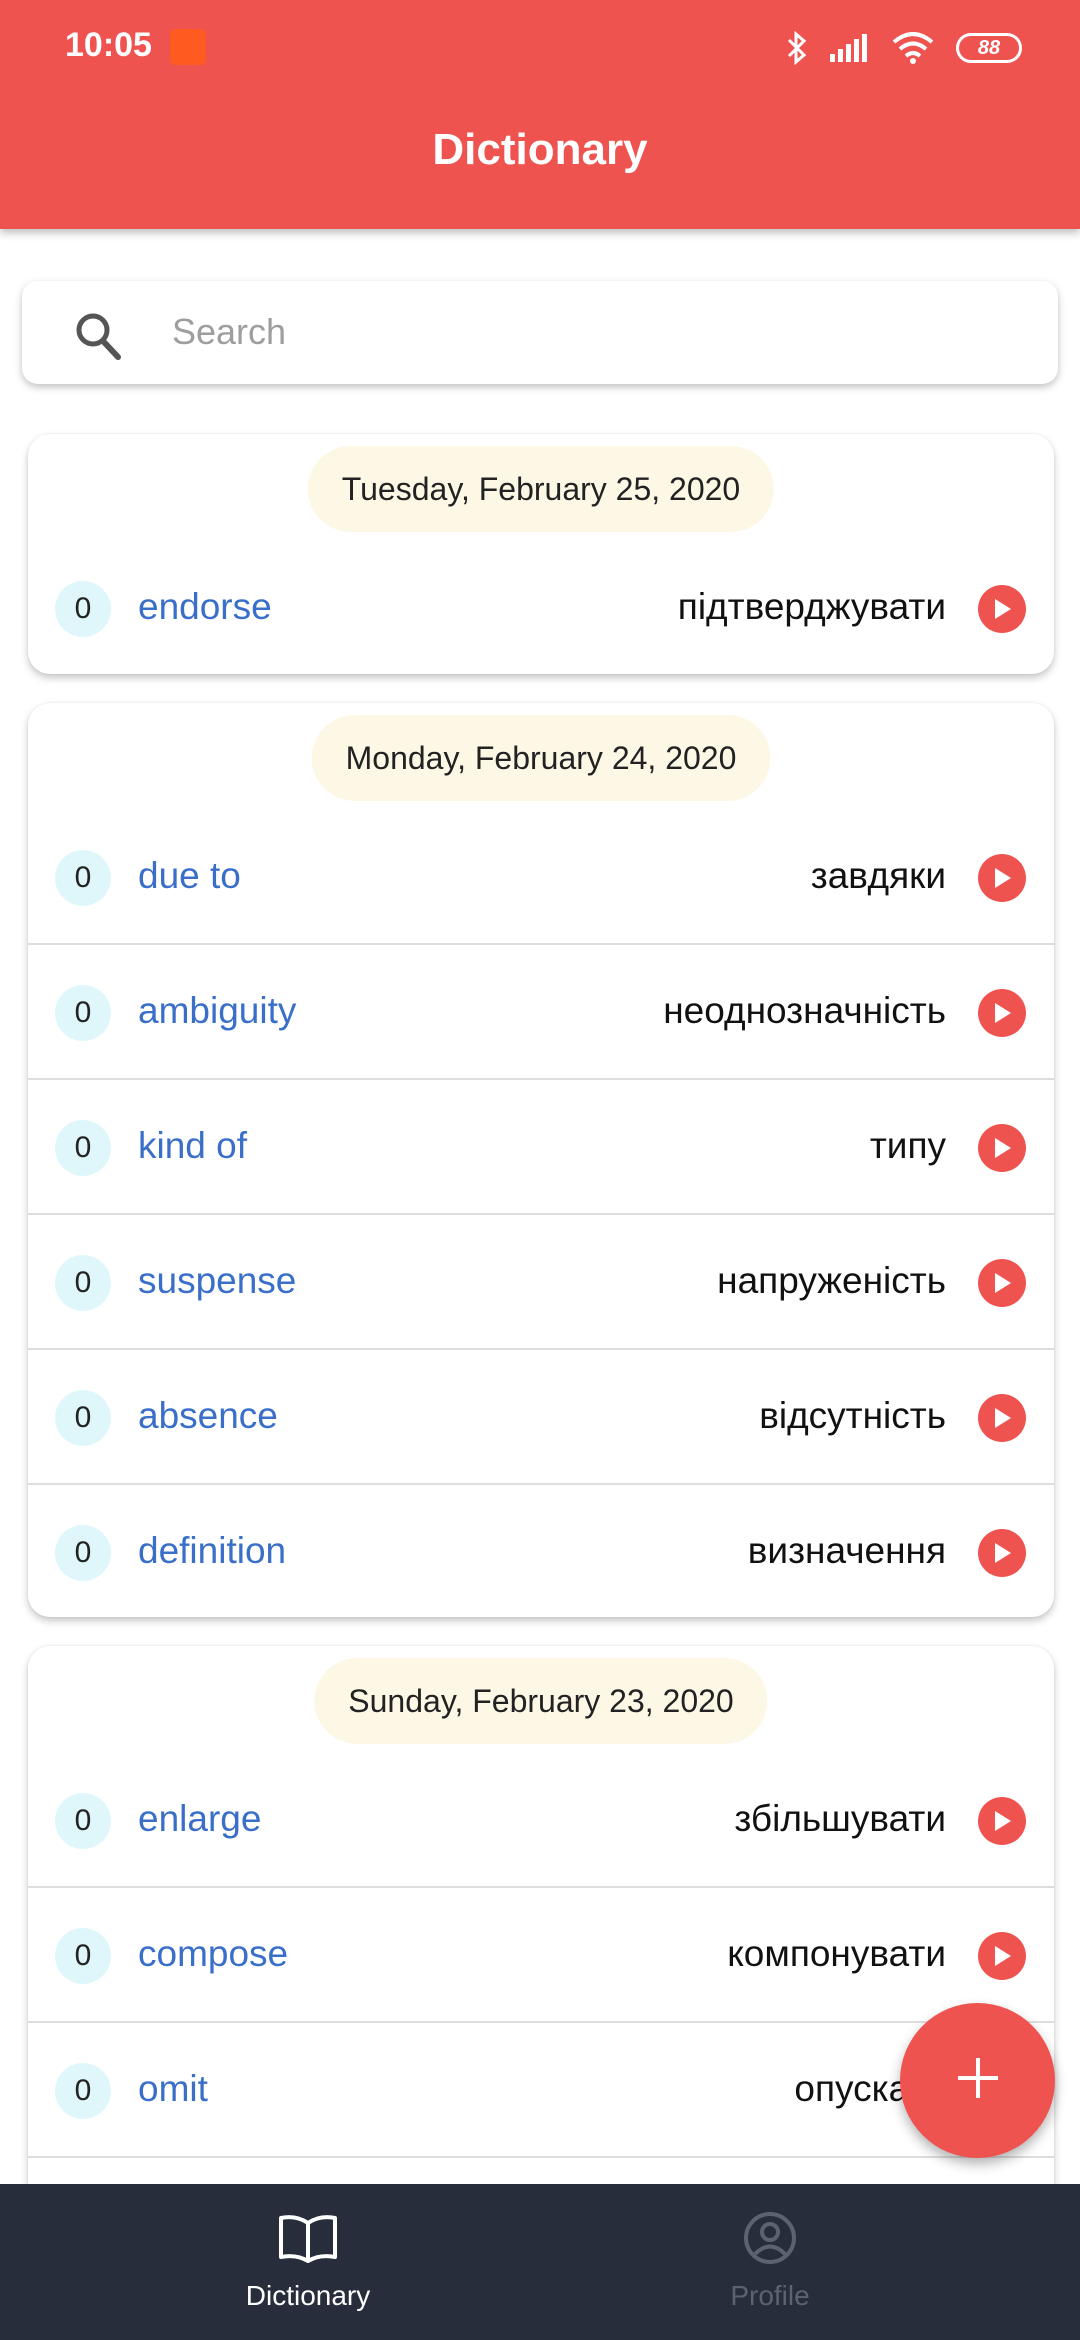  I want to click on list-item: 0 compose компонувати, so click(541, 1956).